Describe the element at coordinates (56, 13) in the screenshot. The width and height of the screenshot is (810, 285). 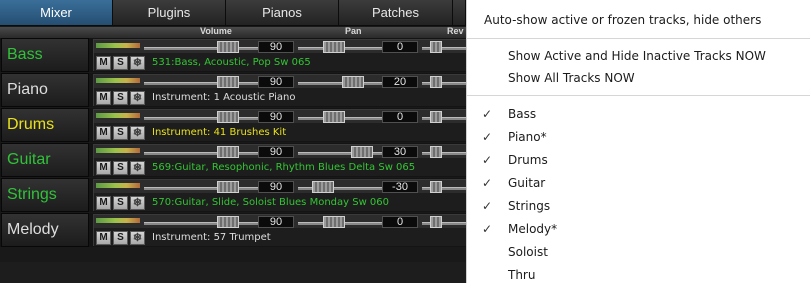
I see `tab-mixer: Mixer` at that location.